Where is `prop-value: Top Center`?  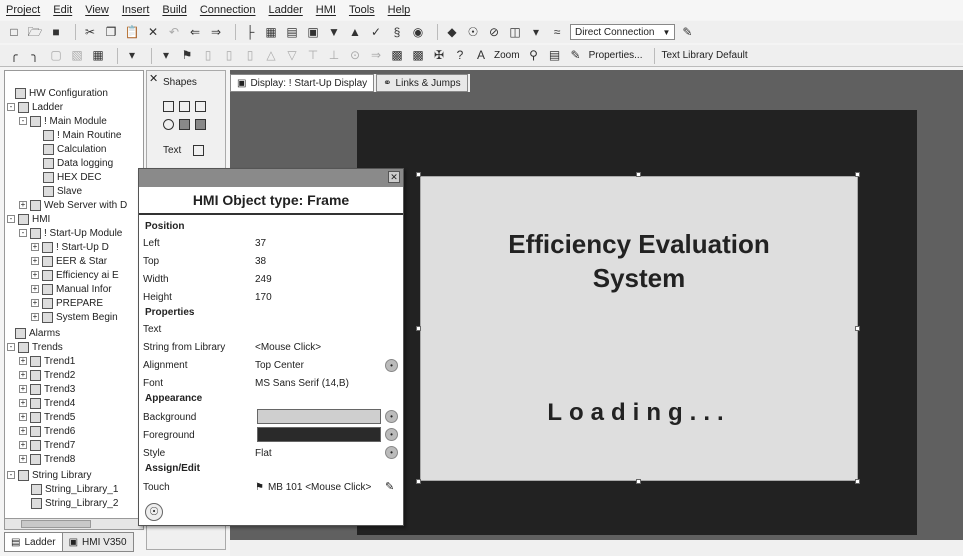 prop-value: Top Center is located at coordinates (328, 365).